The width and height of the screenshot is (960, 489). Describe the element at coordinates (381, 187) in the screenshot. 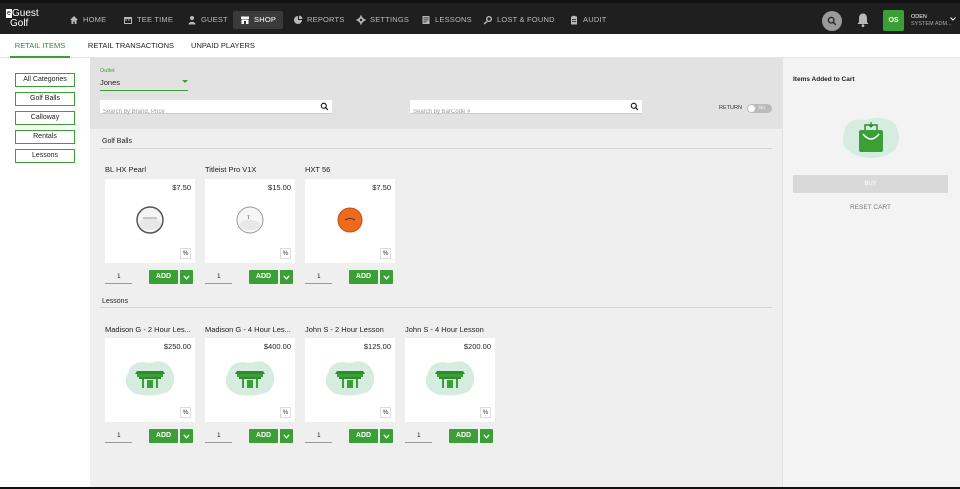

I see `product-price: $7.50` at that location.